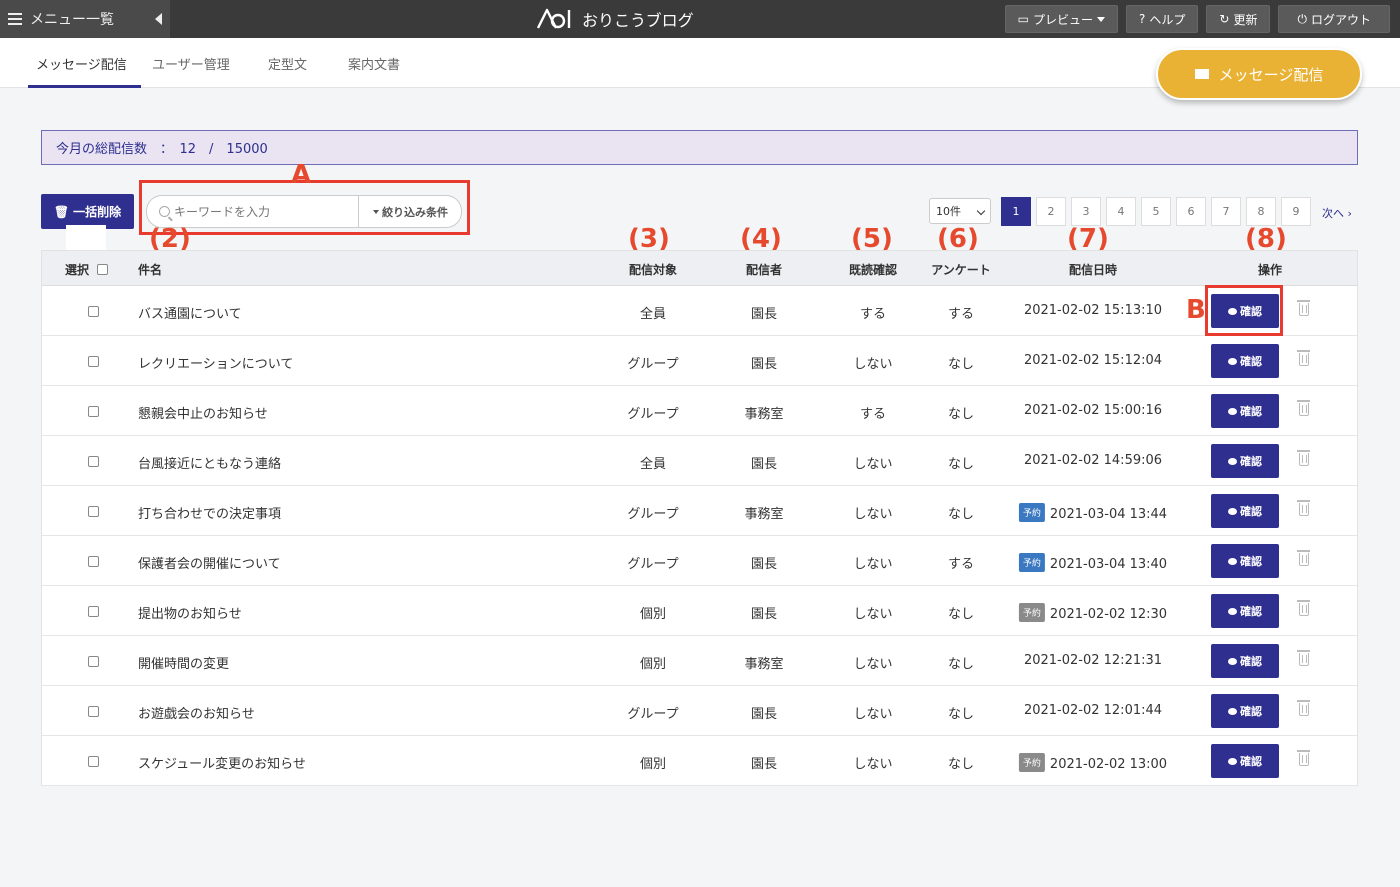 This screenshot has width=1400, height=887. What do you see at coordinates (1261, 211) in the screenshot?
I see `page-8: 8` at bounding box center [1261, 211].